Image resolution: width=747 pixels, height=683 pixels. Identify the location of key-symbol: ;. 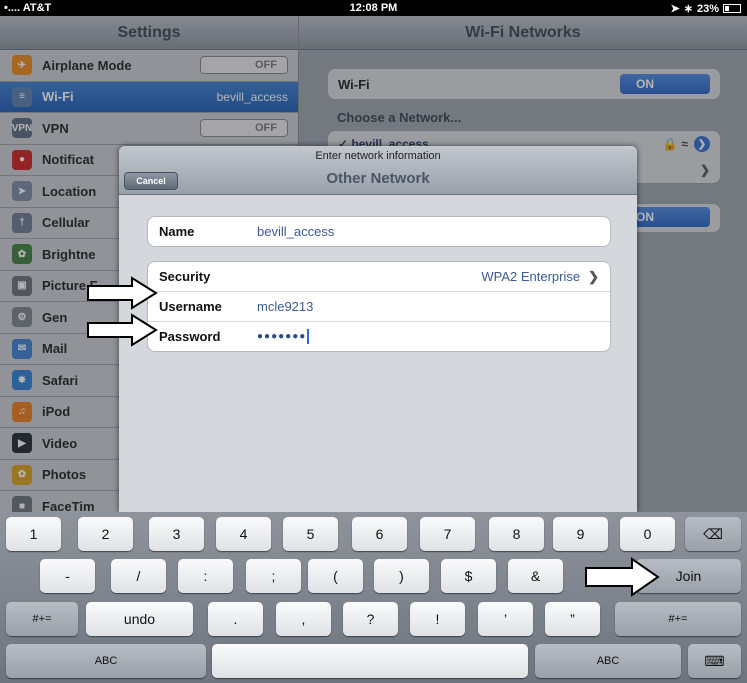
(273, 576).